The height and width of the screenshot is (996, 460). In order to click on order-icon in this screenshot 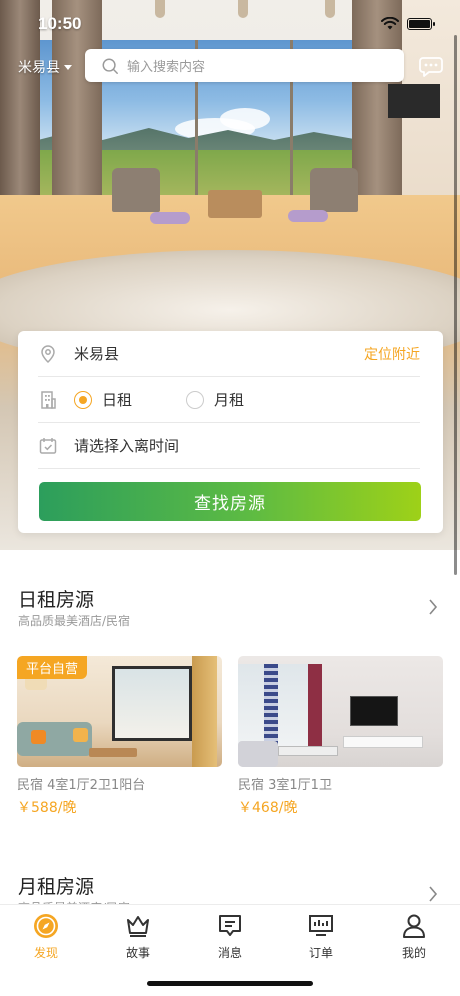, I will do `click(321, 925)`.